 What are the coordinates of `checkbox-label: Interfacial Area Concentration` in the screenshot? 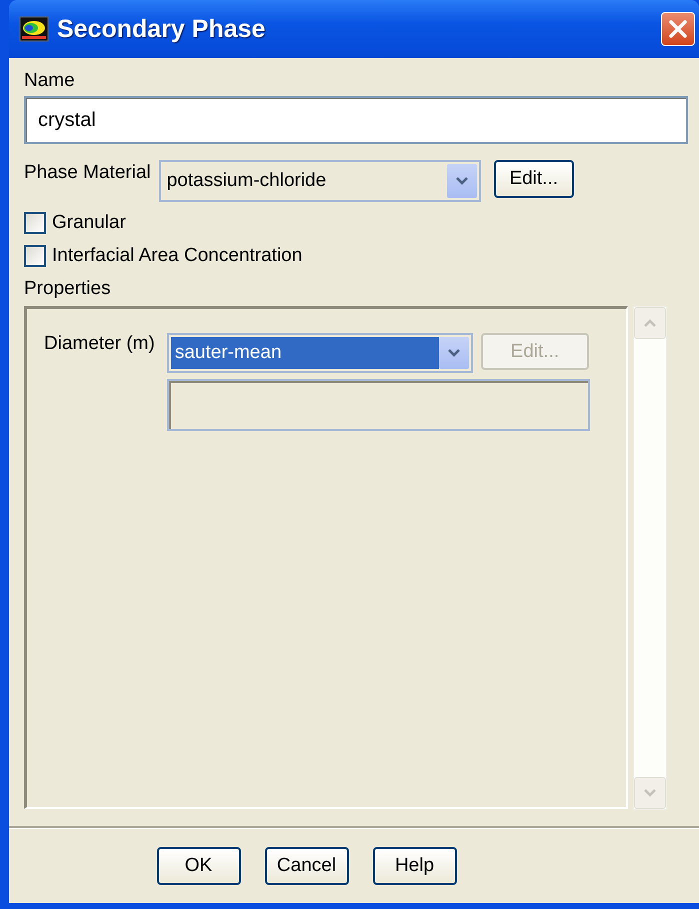 It's located at (177, 256).